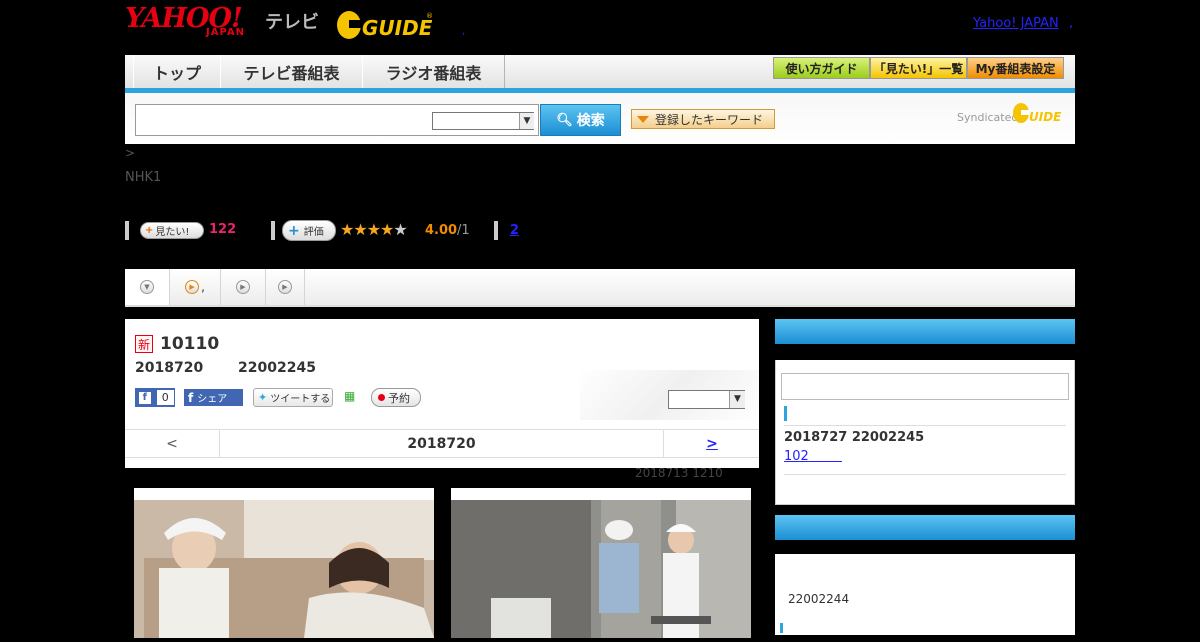 The image size is (1200, 642). Describe the element at coordinates (679, 473) in the screenshot. I see `update-timestamp: 2018713 1210` at that location.